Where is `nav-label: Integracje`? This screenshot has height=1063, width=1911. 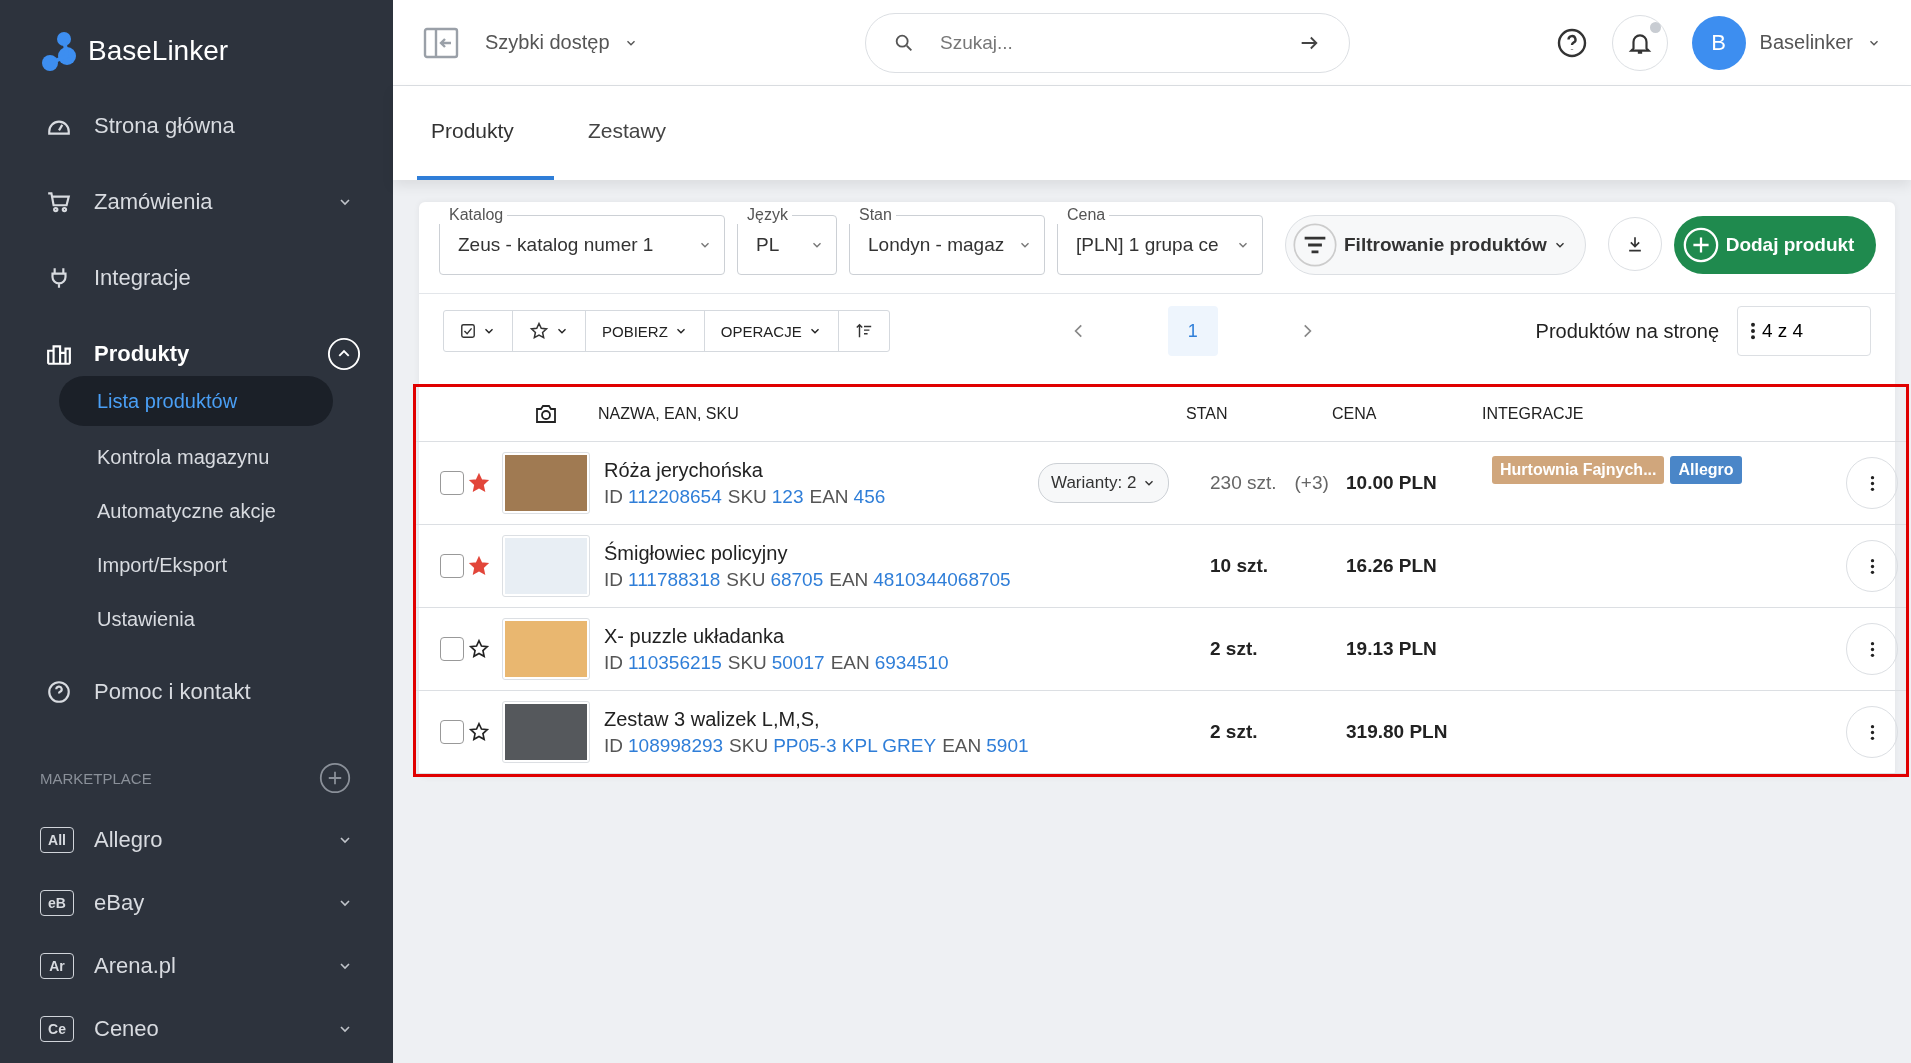 nav-label: Integracje is located at coordinates (143, 278).